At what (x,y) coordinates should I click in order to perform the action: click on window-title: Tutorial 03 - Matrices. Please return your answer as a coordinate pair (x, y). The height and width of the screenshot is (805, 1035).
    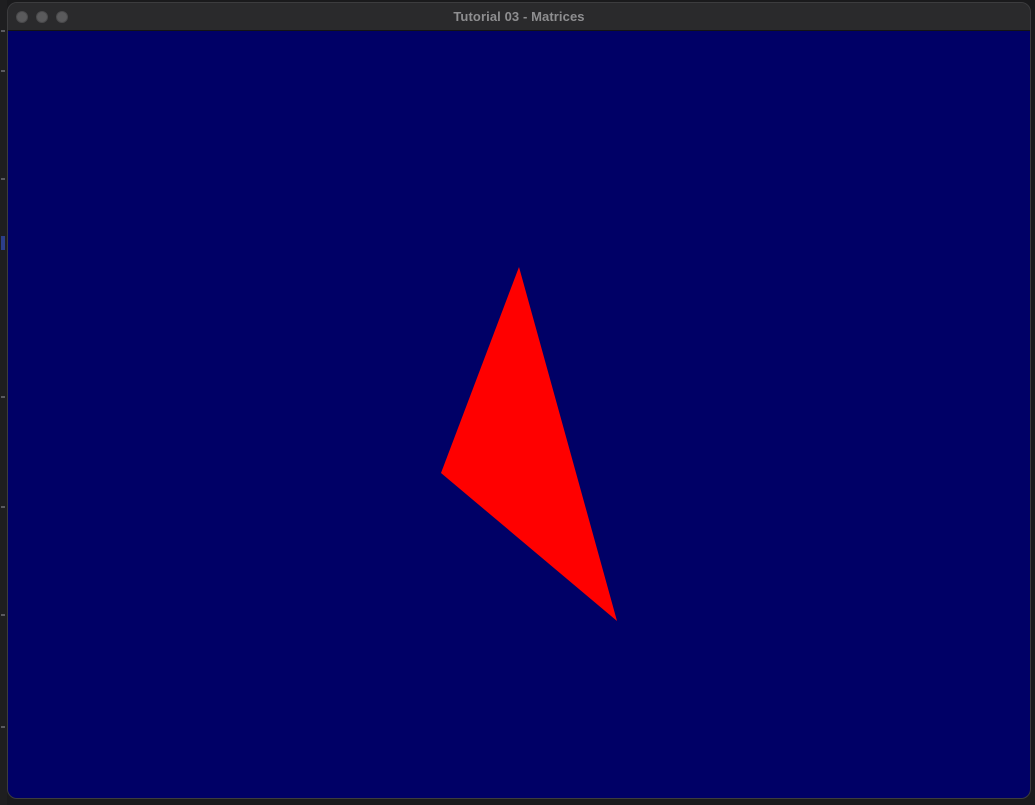
    Looking at the image, I should click on (519, 16).